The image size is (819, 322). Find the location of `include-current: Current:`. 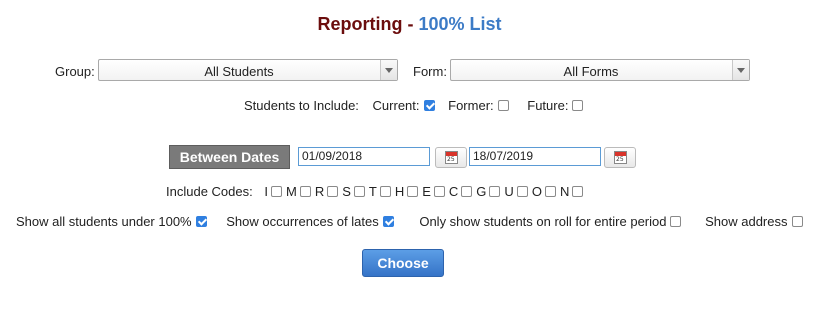

include-current: Current: is located at coordinates (404, 105).